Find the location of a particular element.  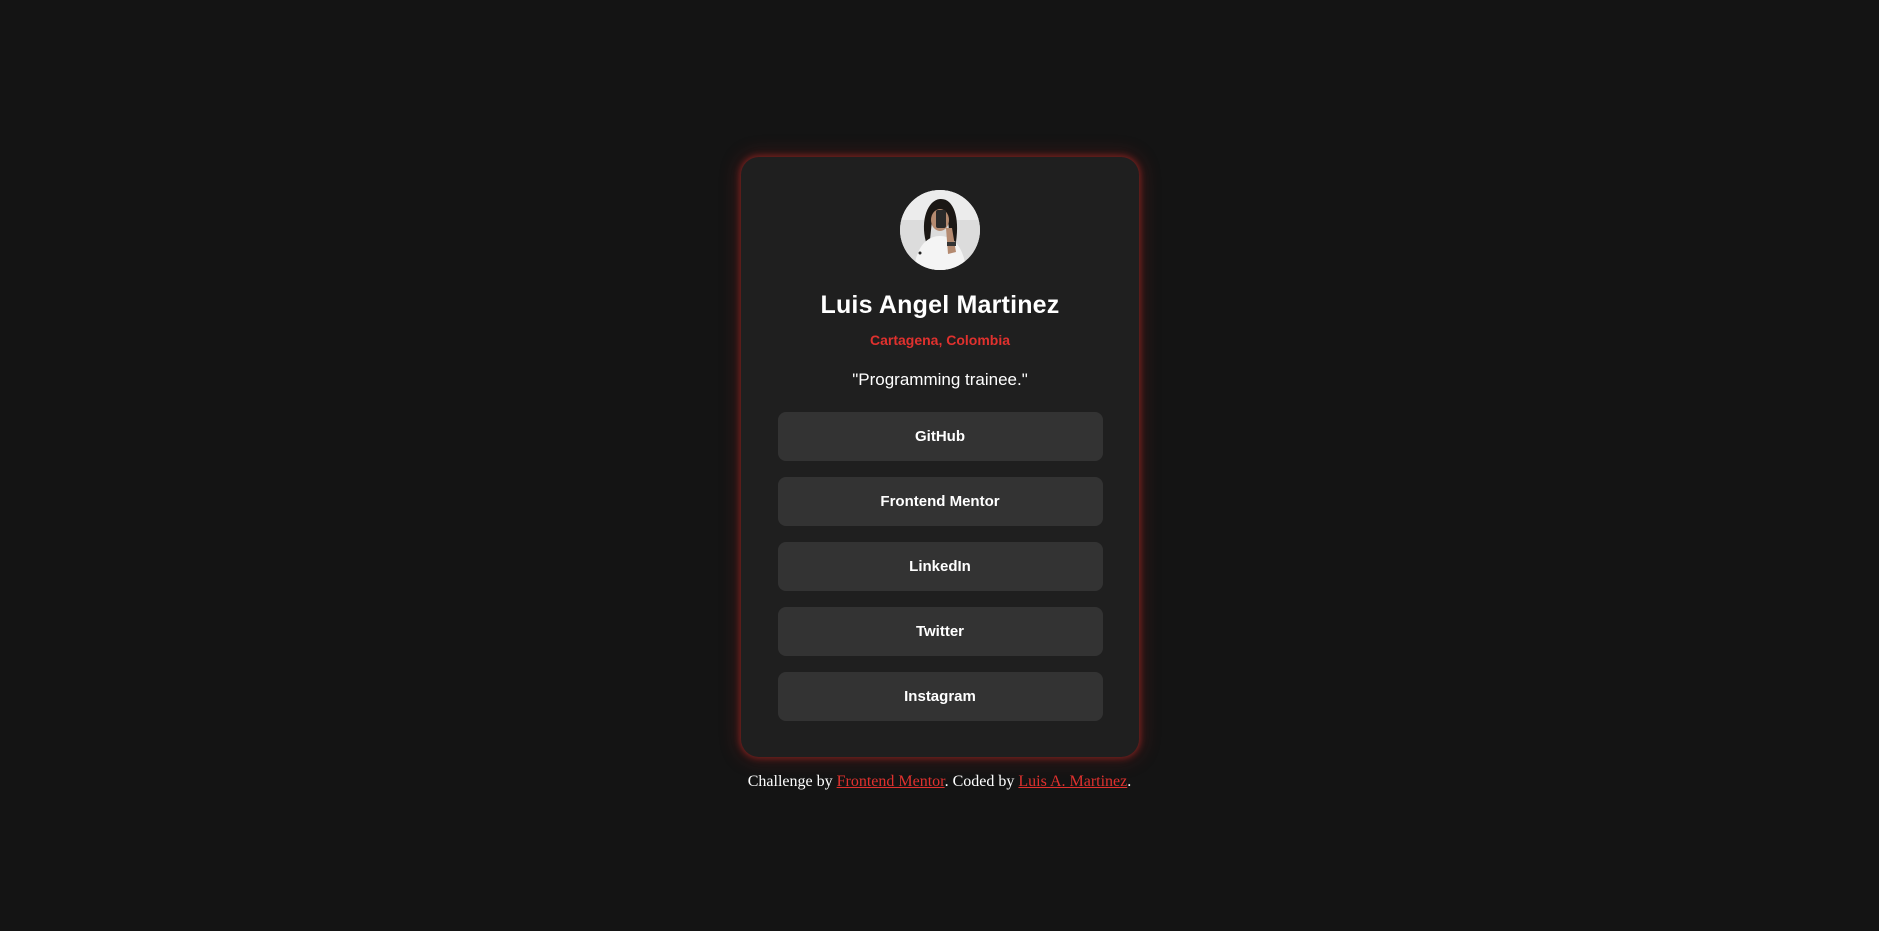

instagram-link-label: Instagram is located at coordinates (940, 696).